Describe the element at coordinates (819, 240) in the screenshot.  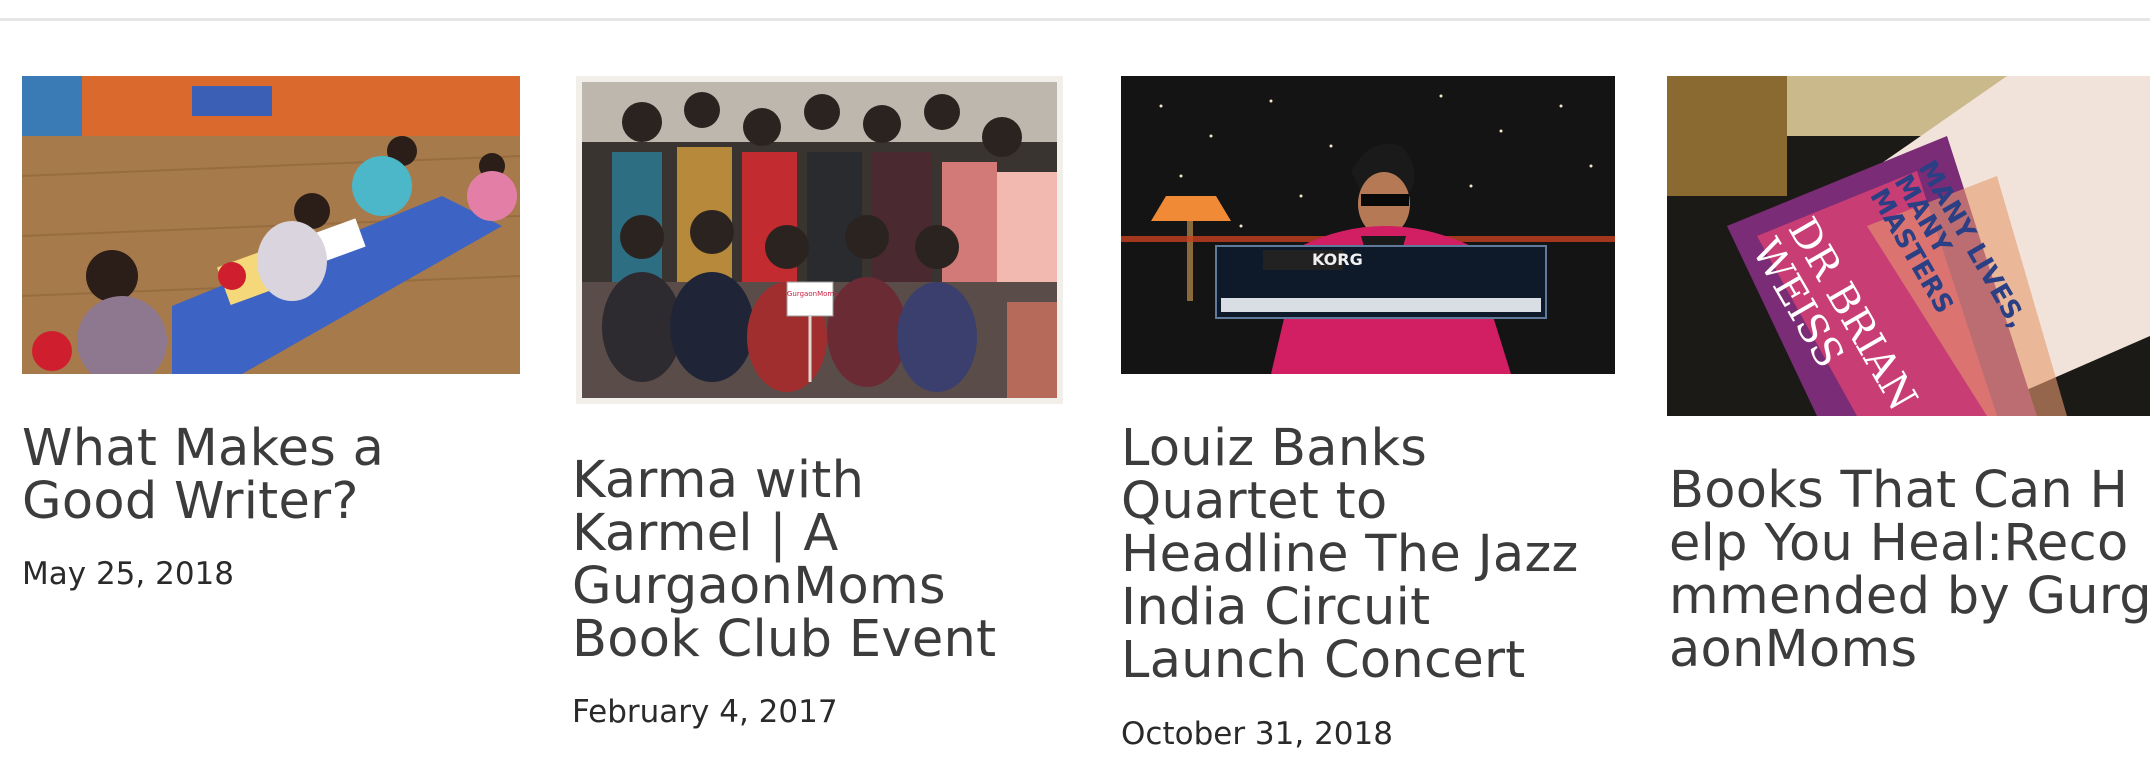
I see `post-thumbnail: GurgaonMoms` at that location.